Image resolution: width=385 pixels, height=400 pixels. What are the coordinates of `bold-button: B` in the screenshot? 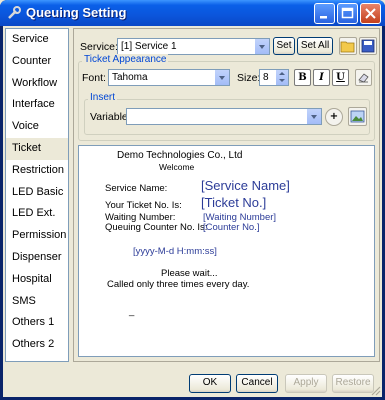 It's located at (302, 77).